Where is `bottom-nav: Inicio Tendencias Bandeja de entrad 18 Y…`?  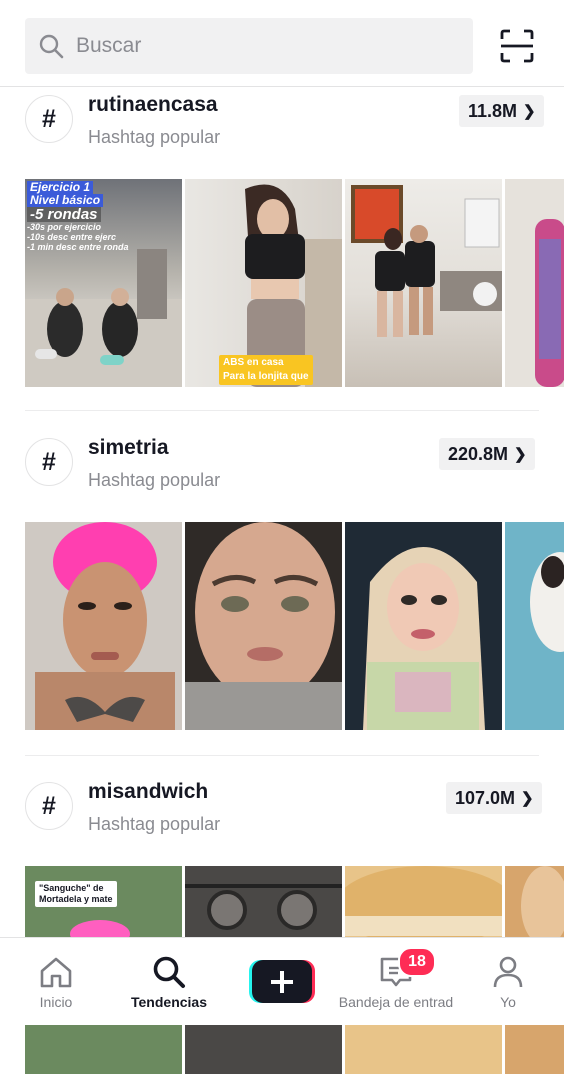
bottom-nav: Inicio Tendencias Bandeja de entrad 18 Y… is located at coordinates (282, 981).